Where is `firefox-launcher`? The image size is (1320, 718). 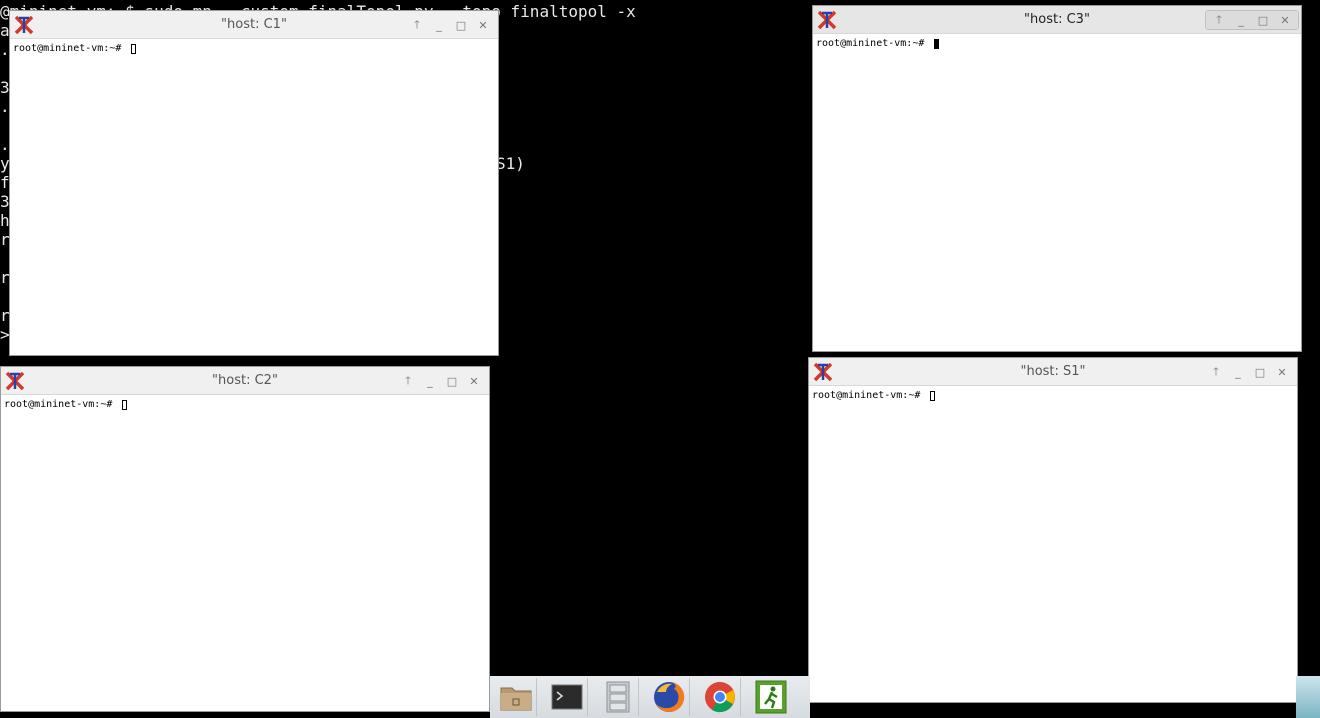 firefox-launcher is located at coordinates (669, 697).